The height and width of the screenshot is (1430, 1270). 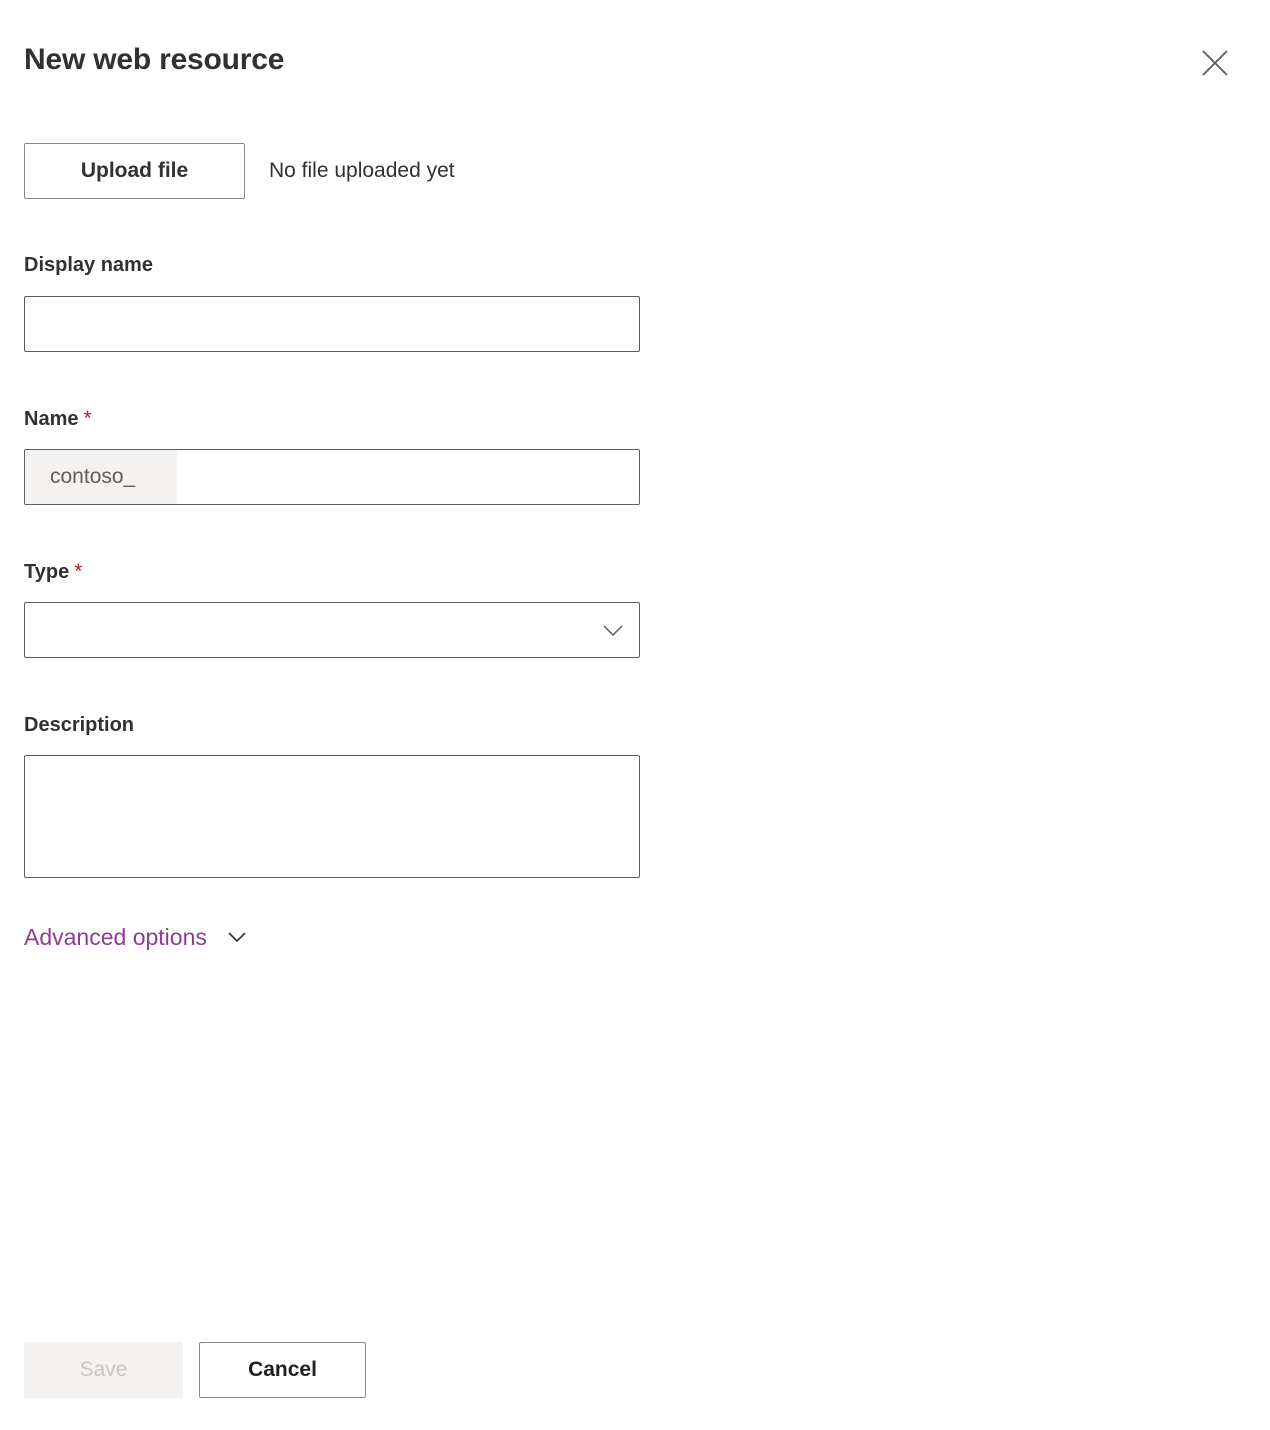 I want to click on description-label-text: Description, so click(x=79, y=725).